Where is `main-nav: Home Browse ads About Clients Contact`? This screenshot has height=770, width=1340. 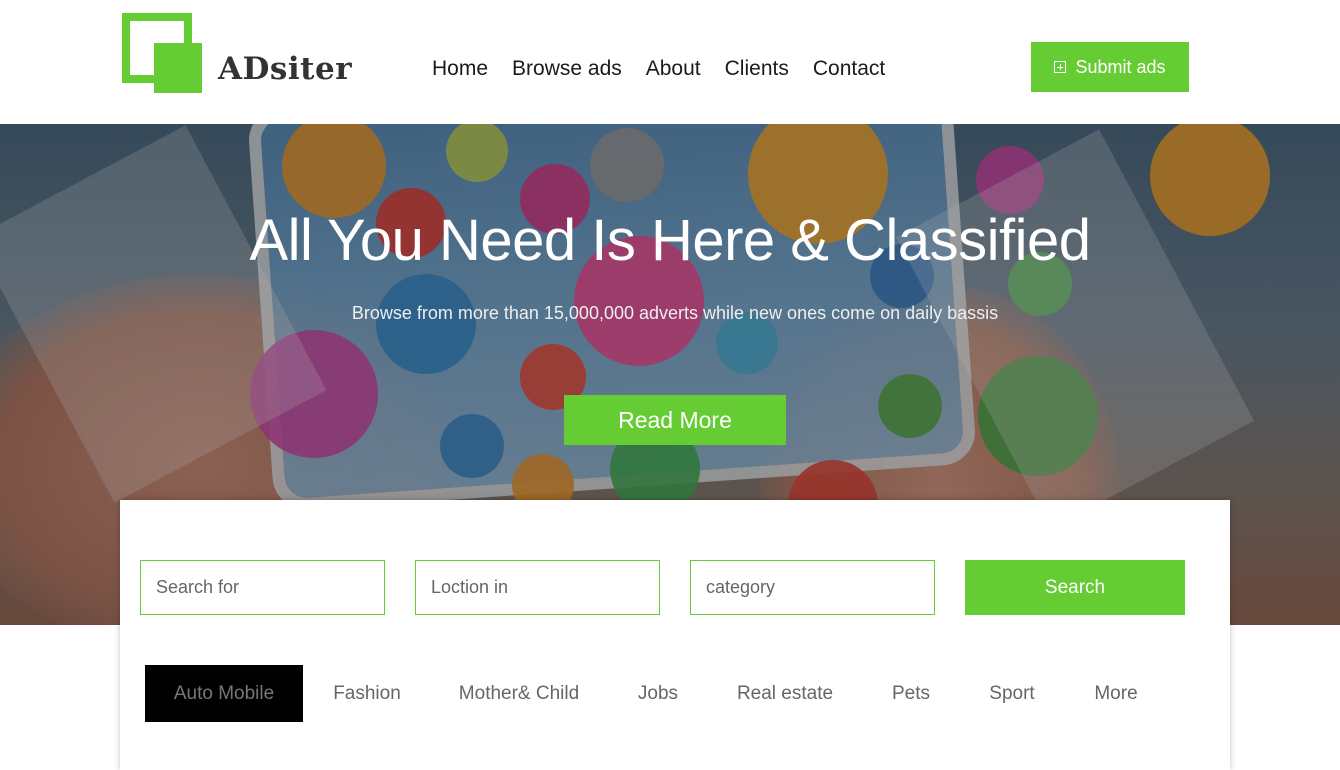
main-nav: Home Browse ads About Clients Contact is located at coordinates (658, 69).